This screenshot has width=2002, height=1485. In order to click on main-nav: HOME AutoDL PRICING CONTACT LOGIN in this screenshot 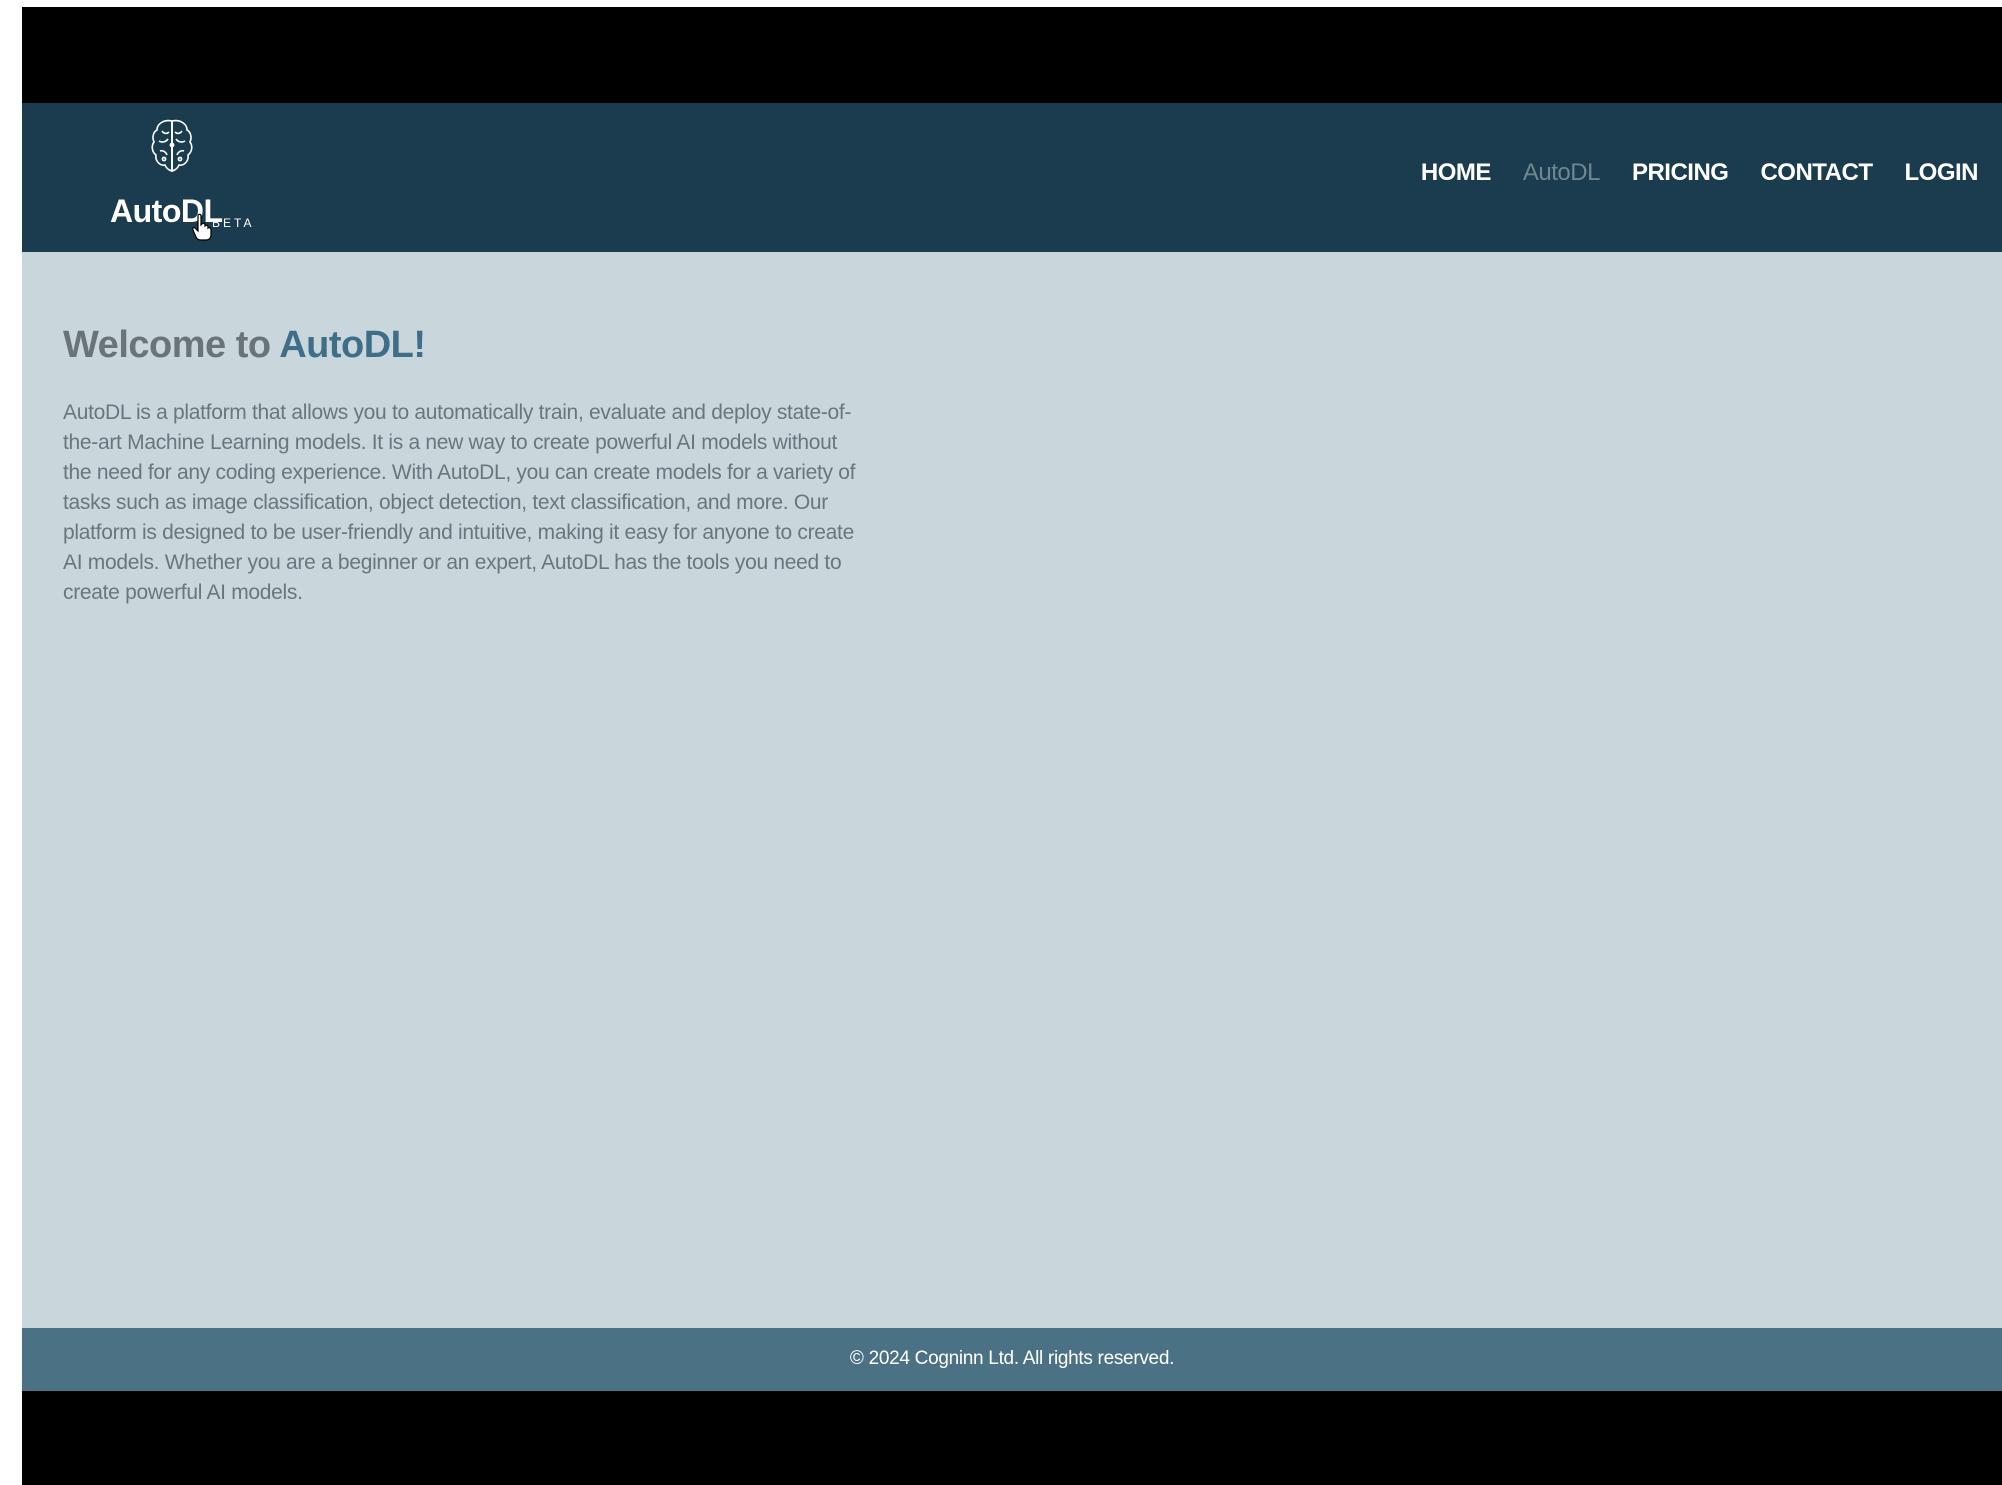, I will do `click(1700, 173)`.